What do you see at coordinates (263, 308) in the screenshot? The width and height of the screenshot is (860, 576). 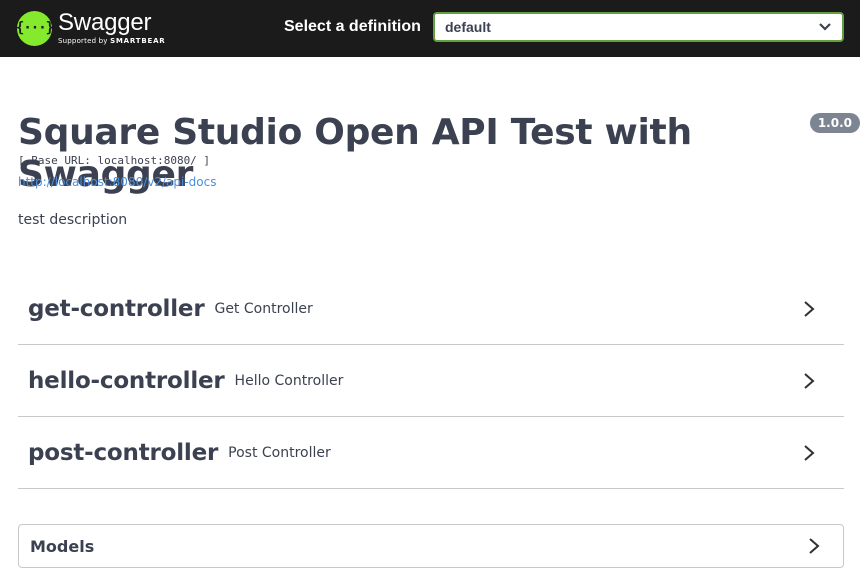 I see `tag-description: Get Controller` at bounding box center [263, 308].